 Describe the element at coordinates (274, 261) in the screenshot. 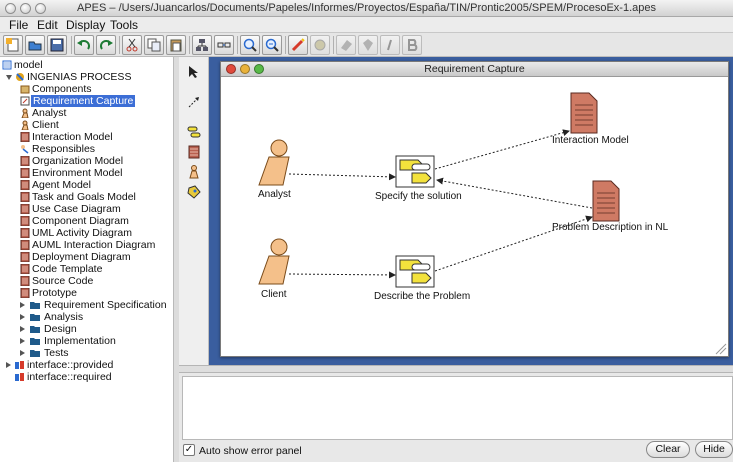

I see `role-node-client` at that location.